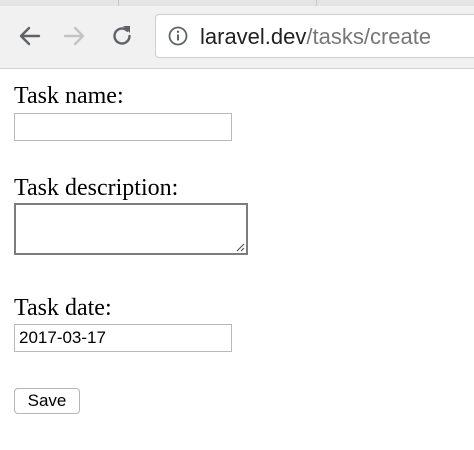 Image resolution: width=474 pixels, height=450 pixels. I want to click on reload-button, so click(122, 36).